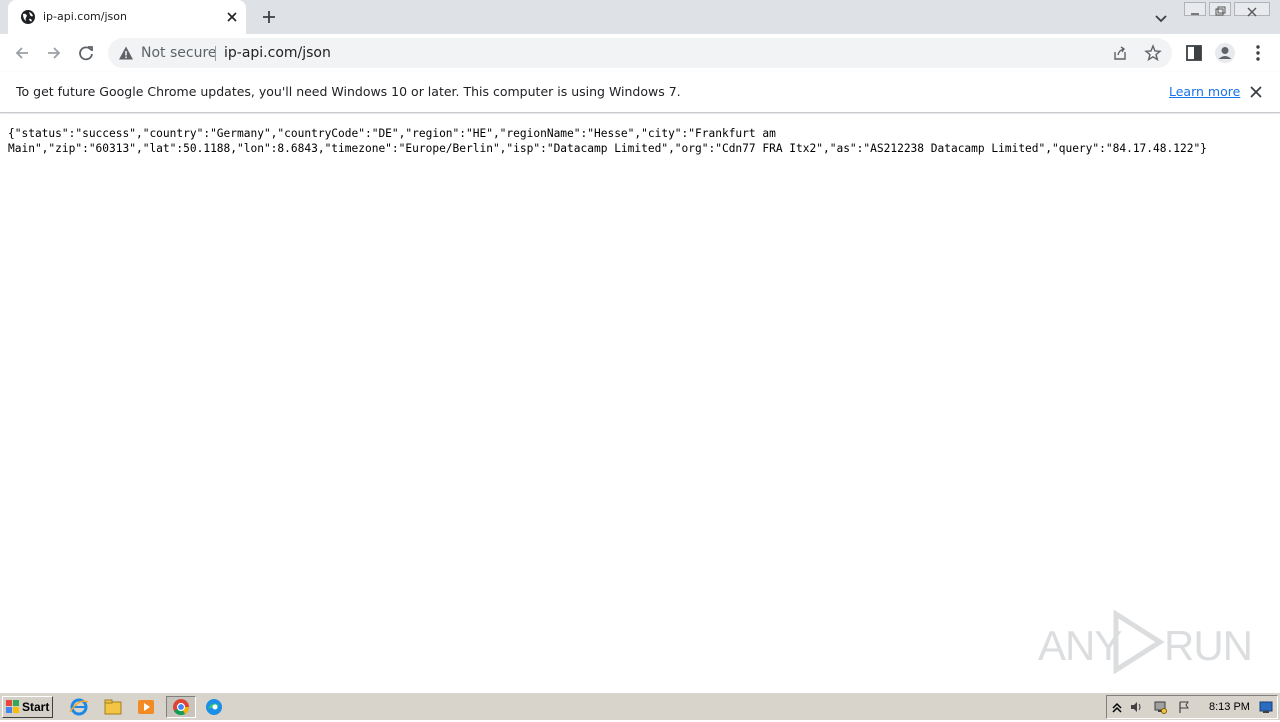 The image size is (1280, 722). I want to click on learn-more-link: Learn more, so click(1204, 91).